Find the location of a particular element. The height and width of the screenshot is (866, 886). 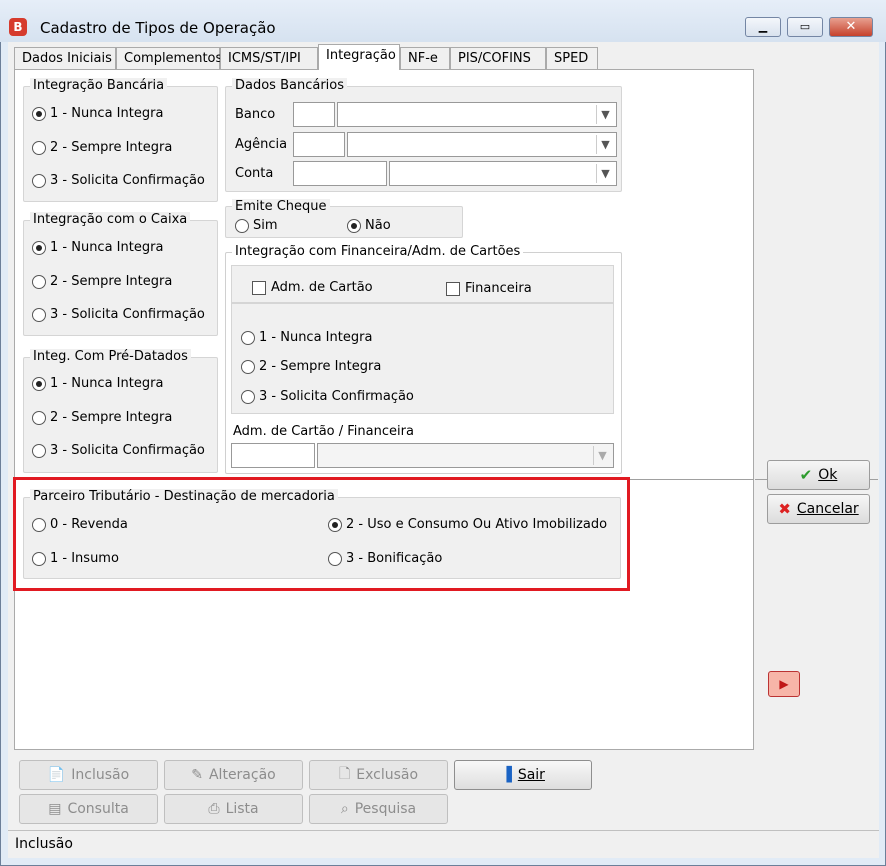

exclusao-button: 🗋 Exclusão is located at coordinates (378, 775).